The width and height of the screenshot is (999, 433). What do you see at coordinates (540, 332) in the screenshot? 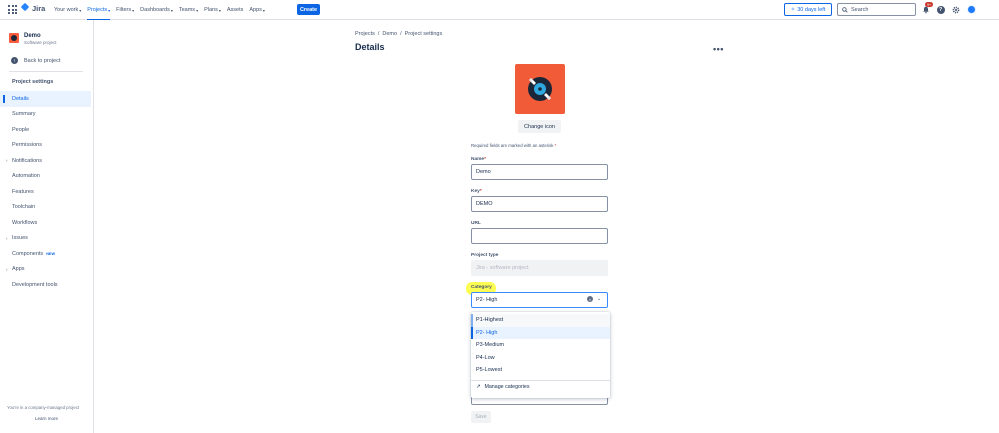
I see `category-option: P2- High` at bounding box center [540, 332].